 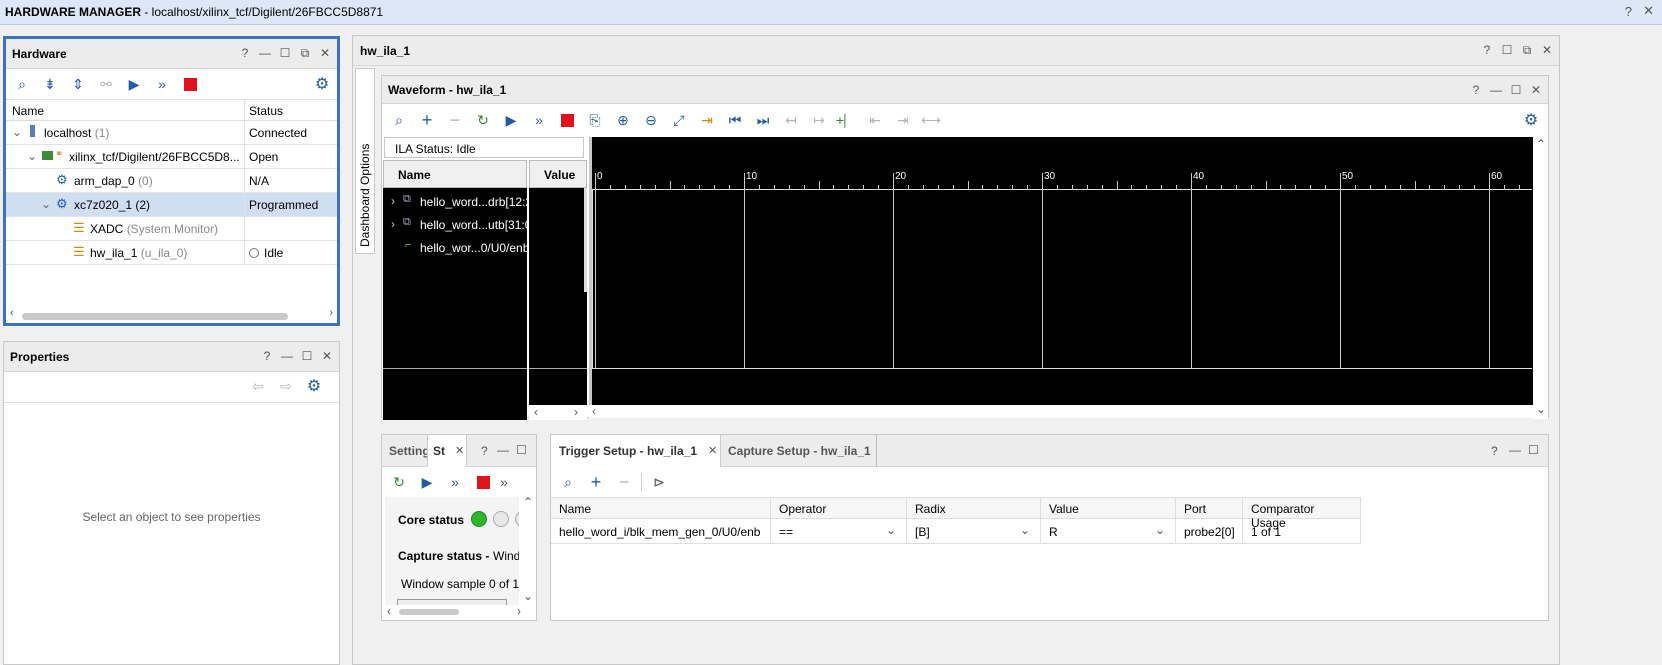 I want to click on tab-status: St ✕, so click(x=447, y=451).